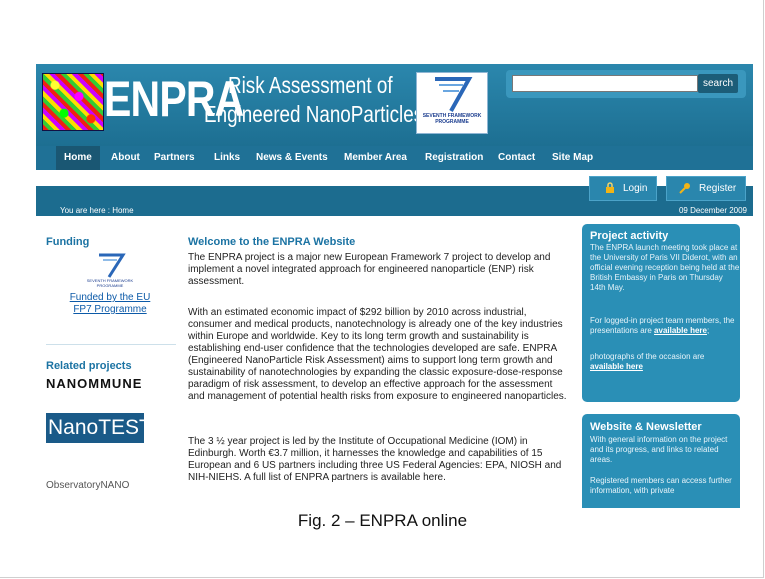  Describe the element at coordinates (314, 114) in the screenshot. I see `site-title-line2: Engineered NanoParticles` at that location.